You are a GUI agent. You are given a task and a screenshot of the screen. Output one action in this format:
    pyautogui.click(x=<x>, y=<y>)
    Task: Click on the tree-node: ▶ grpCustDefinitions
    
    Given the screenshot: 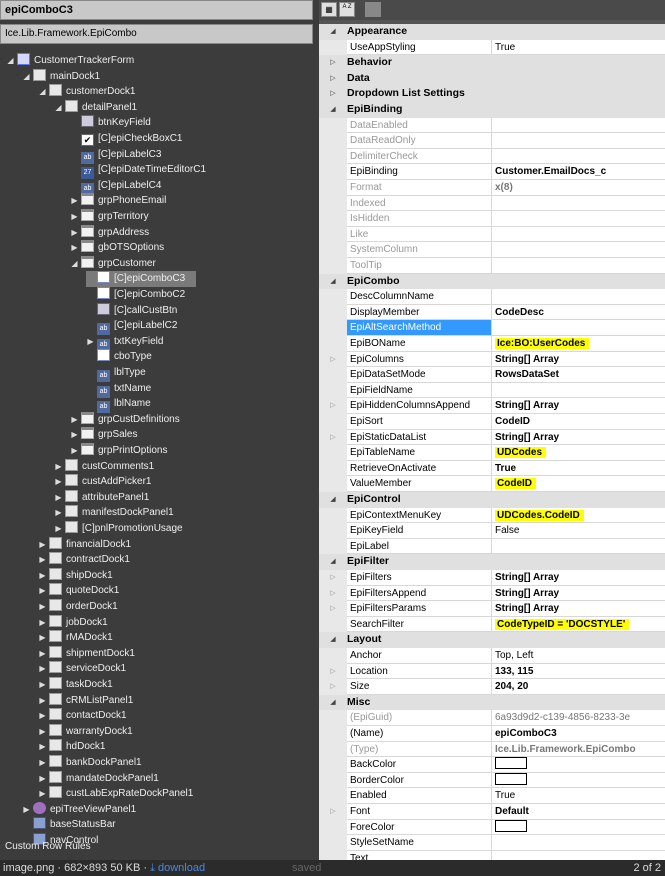 What is the action you would take?
    pyautogui.click(x=125, y=419)
    